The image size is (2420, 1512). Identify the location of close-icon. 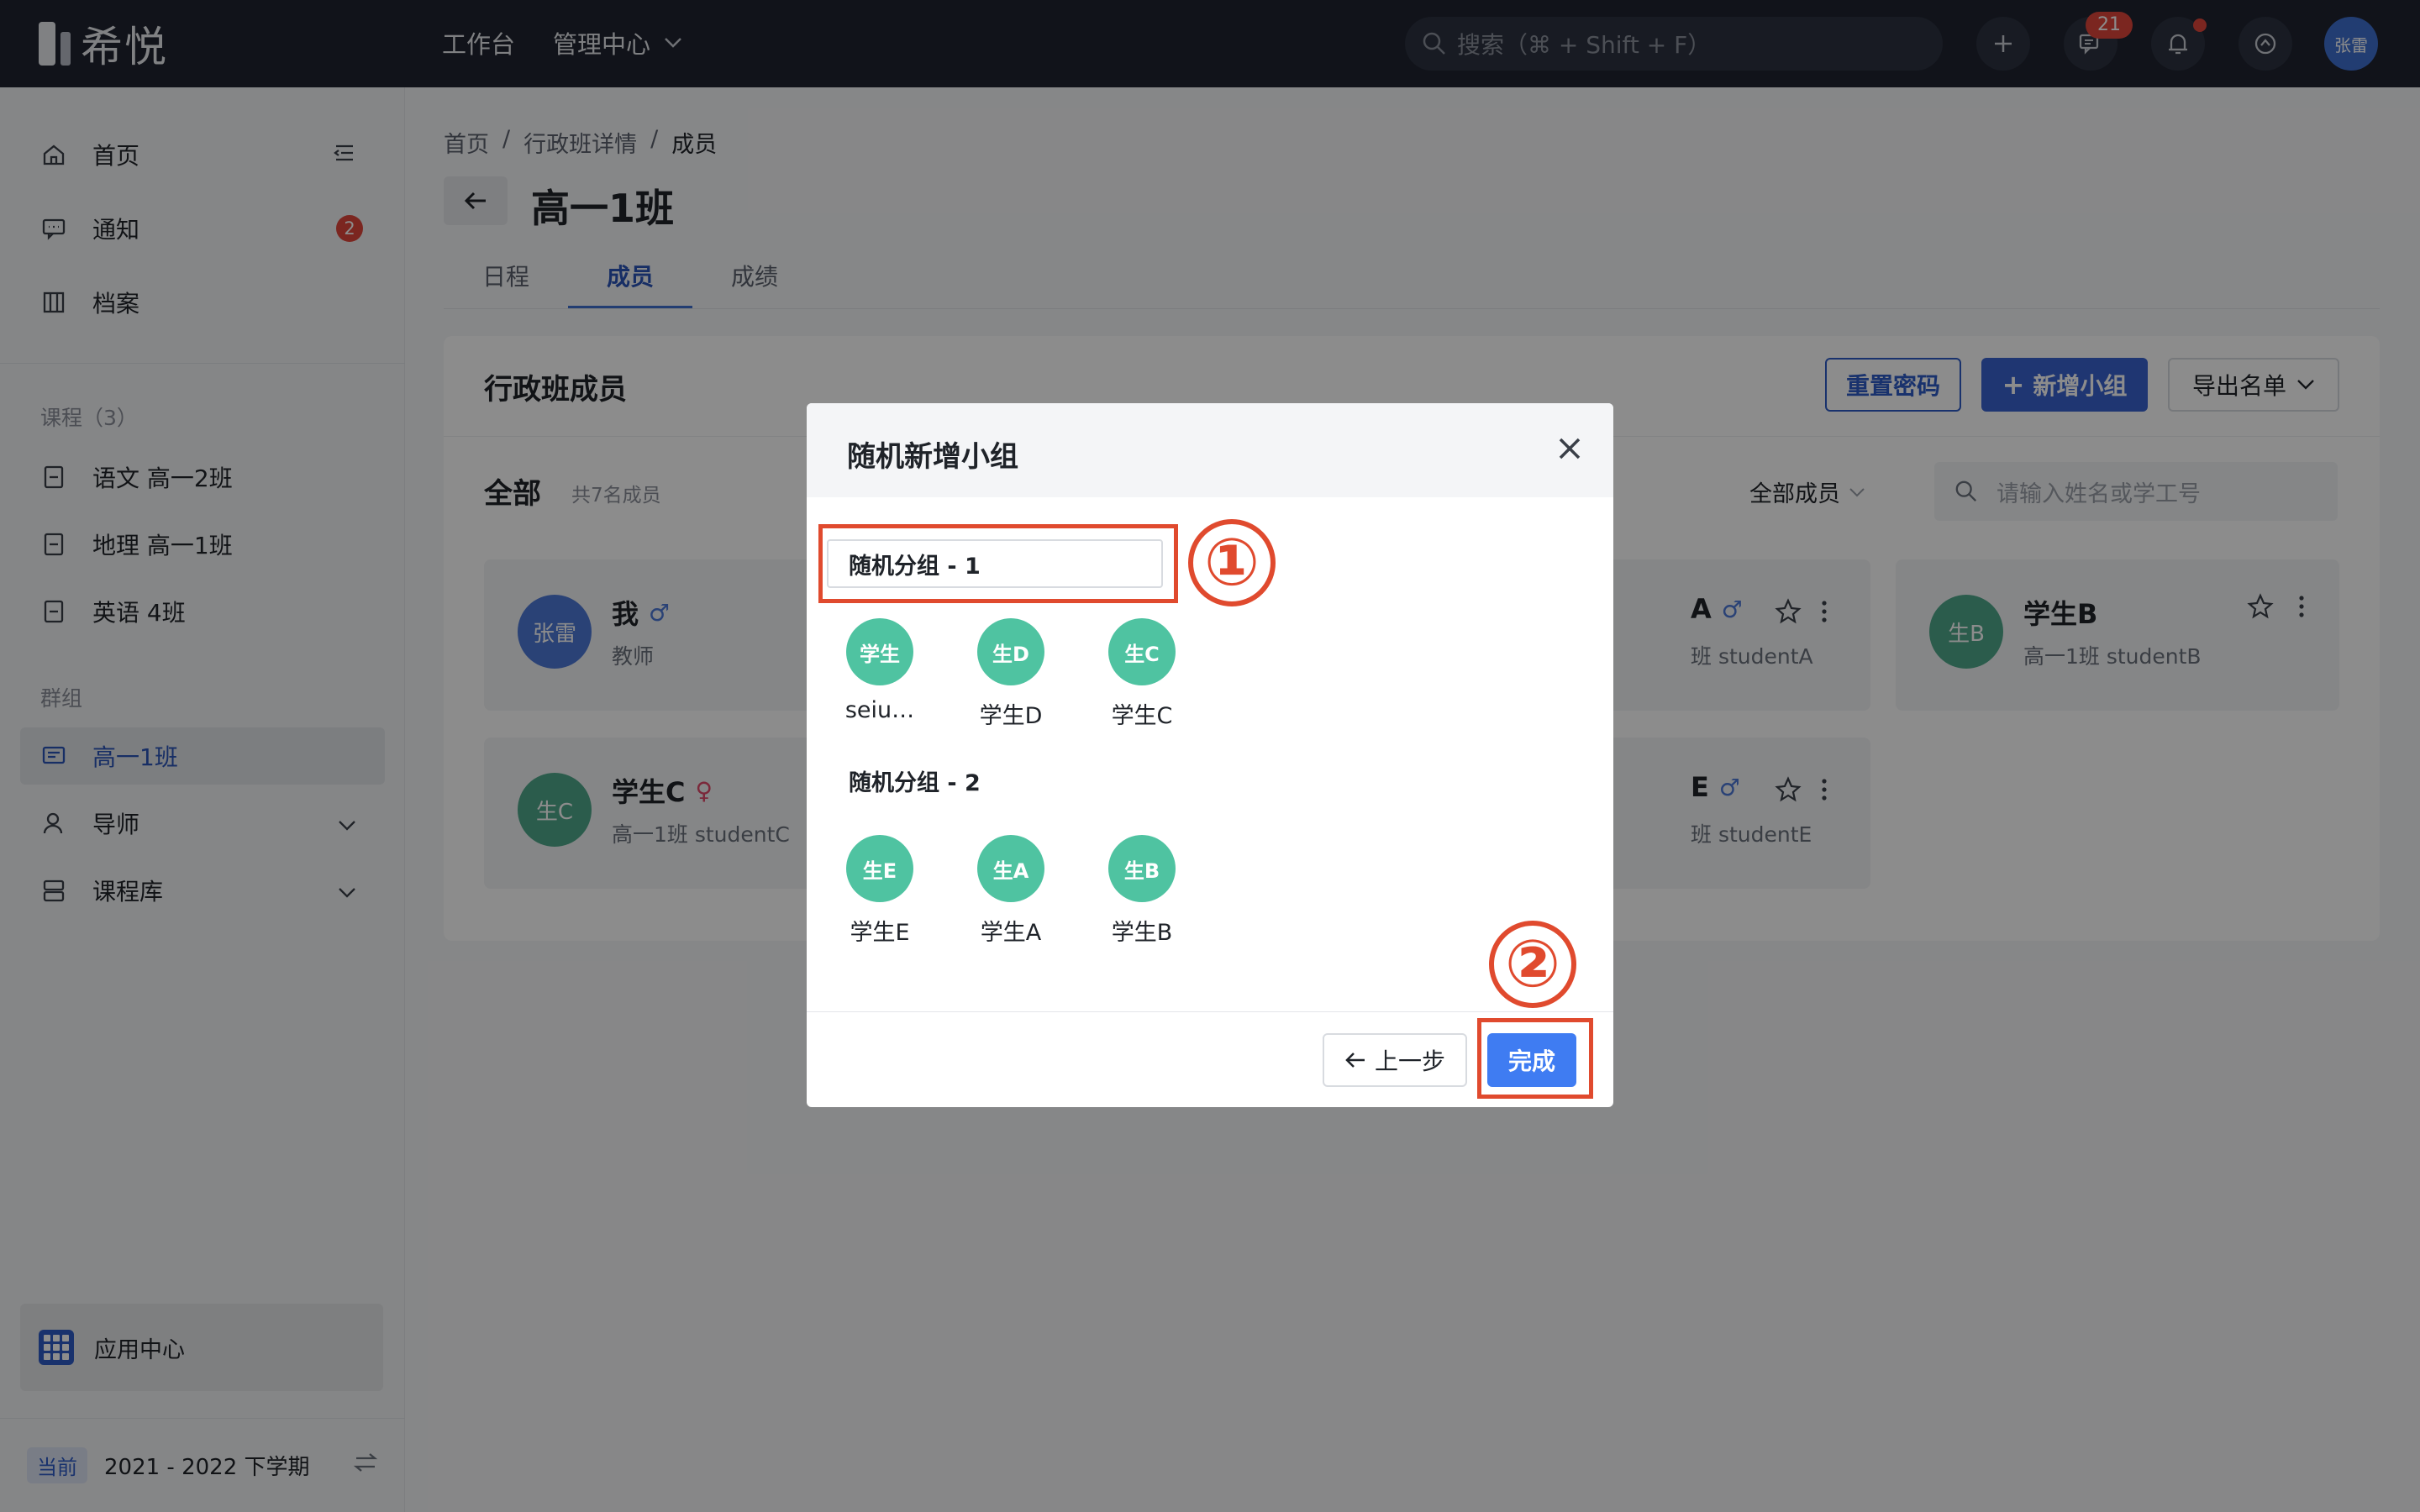
(1570, 448).